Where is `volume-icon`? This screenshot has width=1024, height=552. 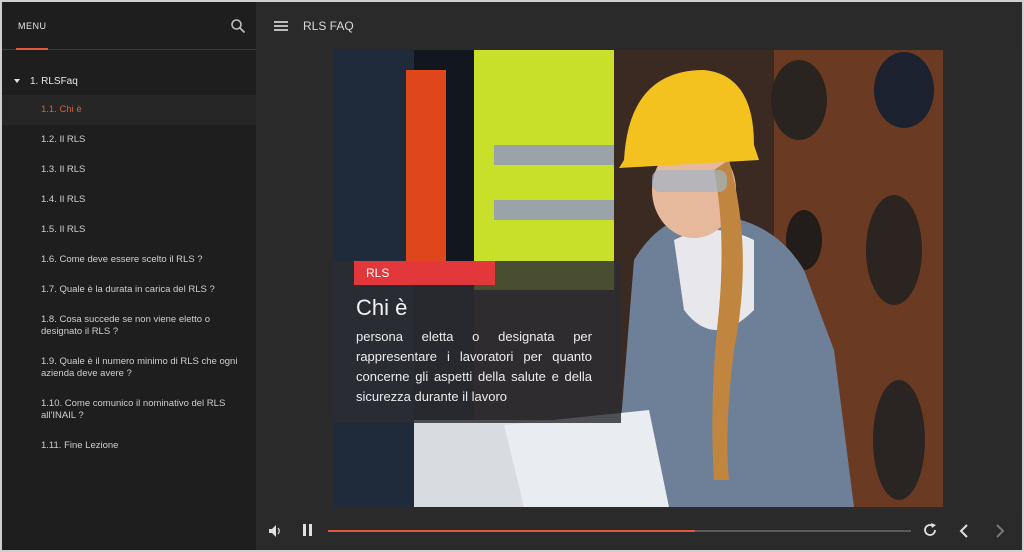 volume-icon is located at coordinates (276, 531).